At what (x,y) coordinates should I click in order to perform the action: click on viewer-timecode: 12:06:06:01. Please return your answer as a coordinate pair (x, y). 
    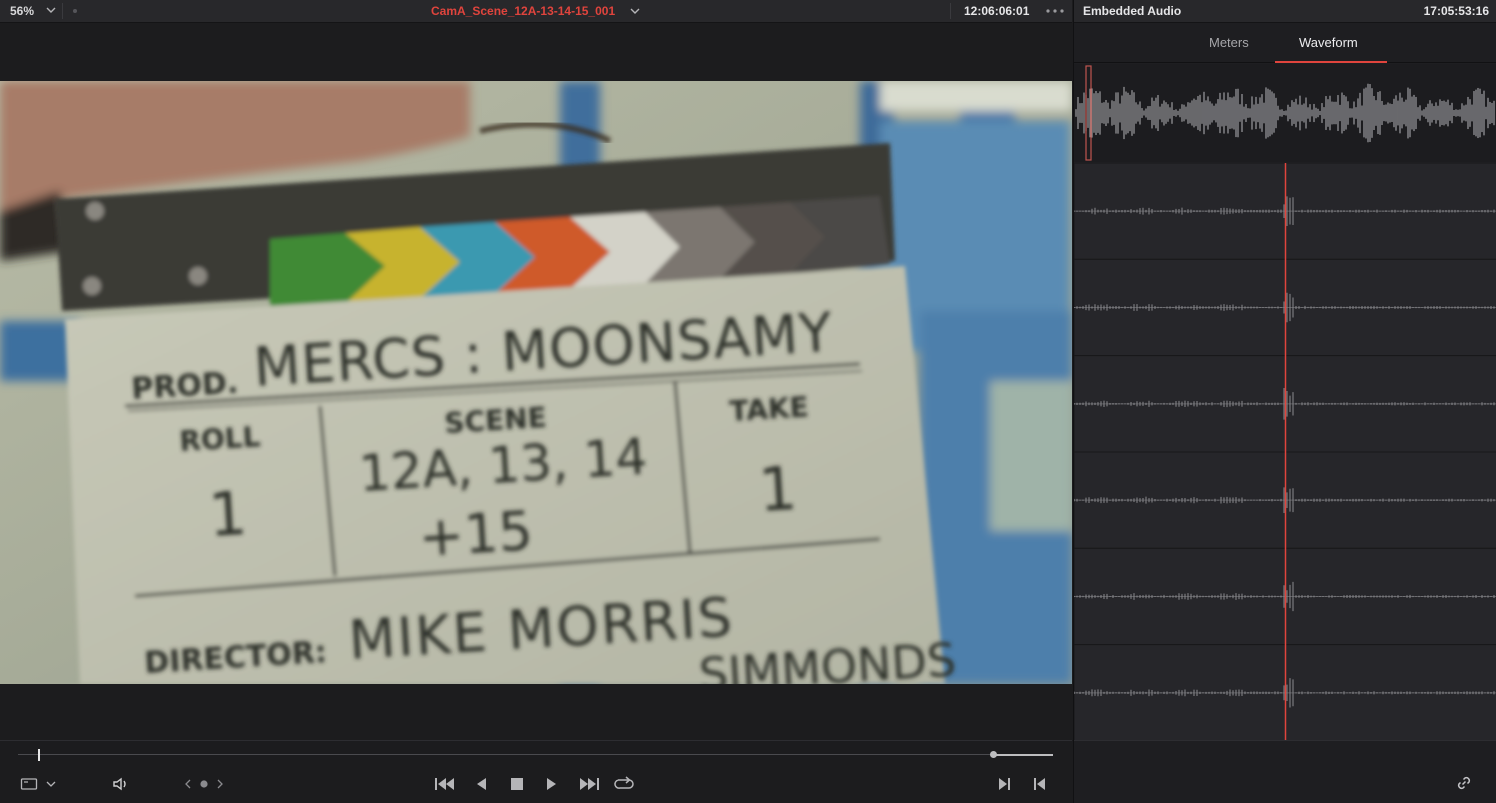
    Looking at the image, I should click on (997, 11).